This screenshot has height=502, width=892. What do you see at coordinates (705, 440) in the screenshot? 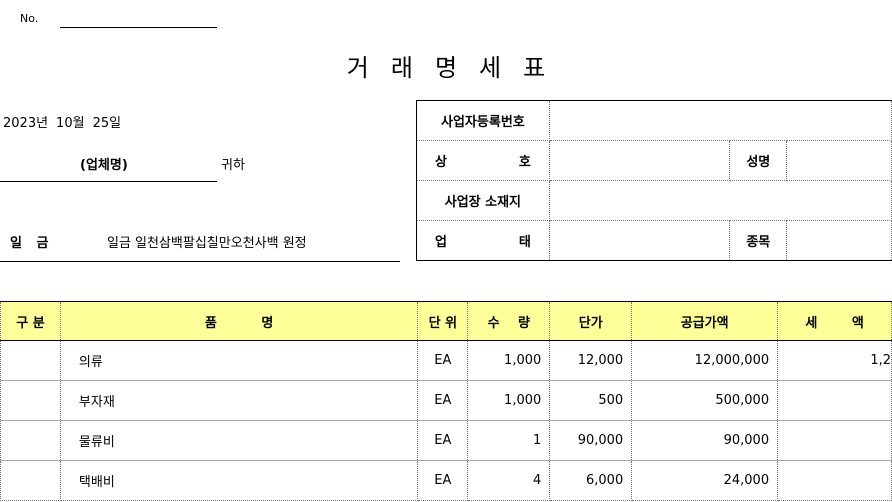
I see `cell-supply-amount: 90,000` at bounding box center [705, 440].